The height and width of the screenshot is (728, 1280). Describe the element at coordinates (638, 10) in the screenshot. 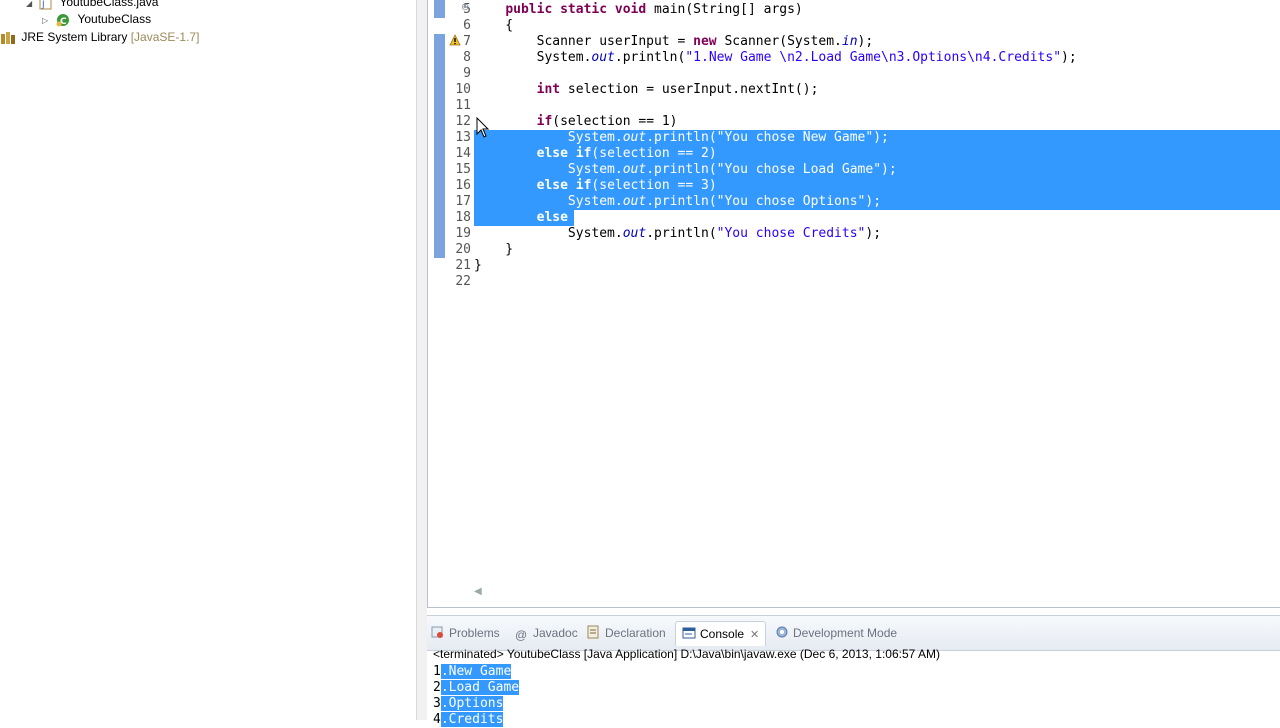

I see `code-line: public static void main(String[] args)` at that location.